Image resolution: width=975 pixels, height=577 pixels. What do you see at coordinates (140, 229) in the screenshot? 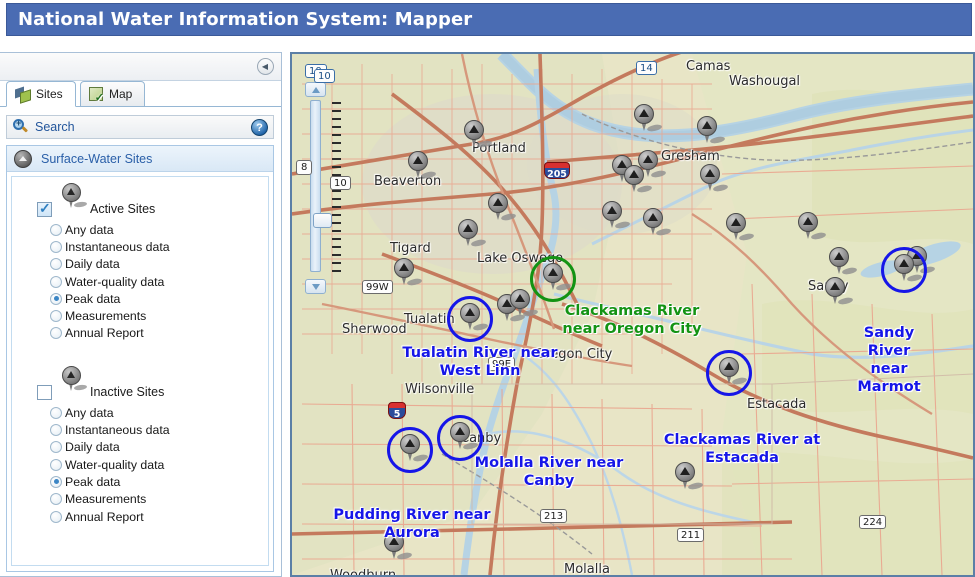
I see `active-option-any-data: Any data` at bounding box center [140, 229].